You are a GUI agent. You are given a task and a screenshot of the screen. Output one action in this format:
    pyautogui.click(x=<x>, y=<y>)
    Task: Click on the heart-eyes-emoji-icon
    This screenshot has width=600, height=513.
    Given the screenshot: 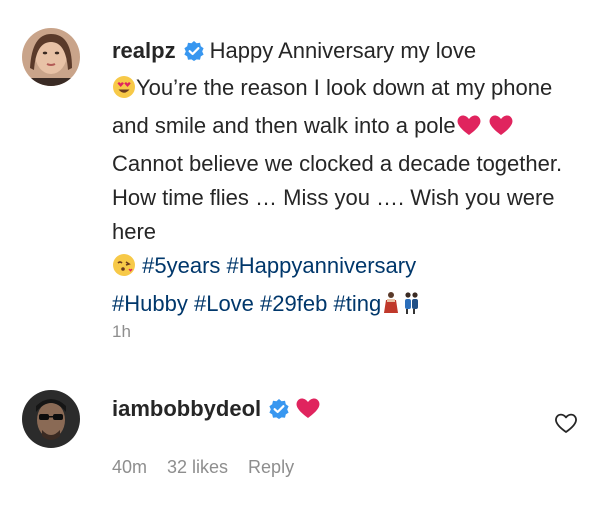 What is the action you would take?
    pyautogui.click(x=124, y=92)
    